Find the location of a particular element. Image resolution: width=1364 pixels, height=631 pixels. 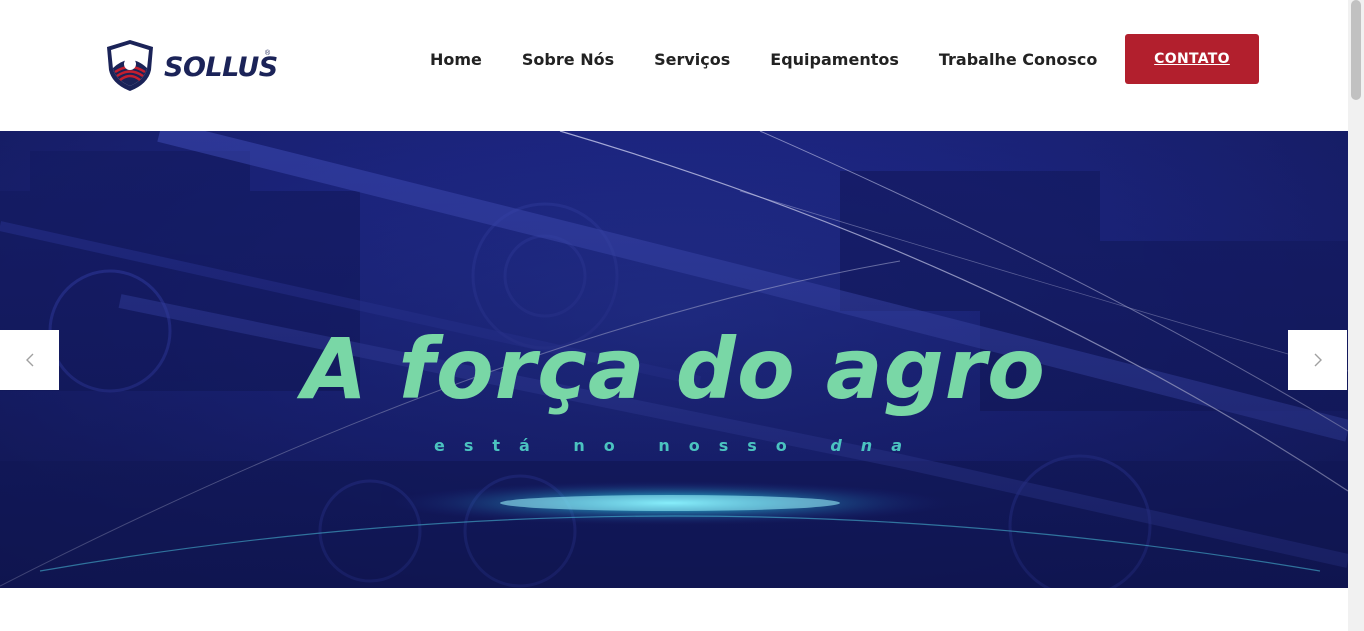

contato-button: CONTATO is located at coordinates (1192, 59).